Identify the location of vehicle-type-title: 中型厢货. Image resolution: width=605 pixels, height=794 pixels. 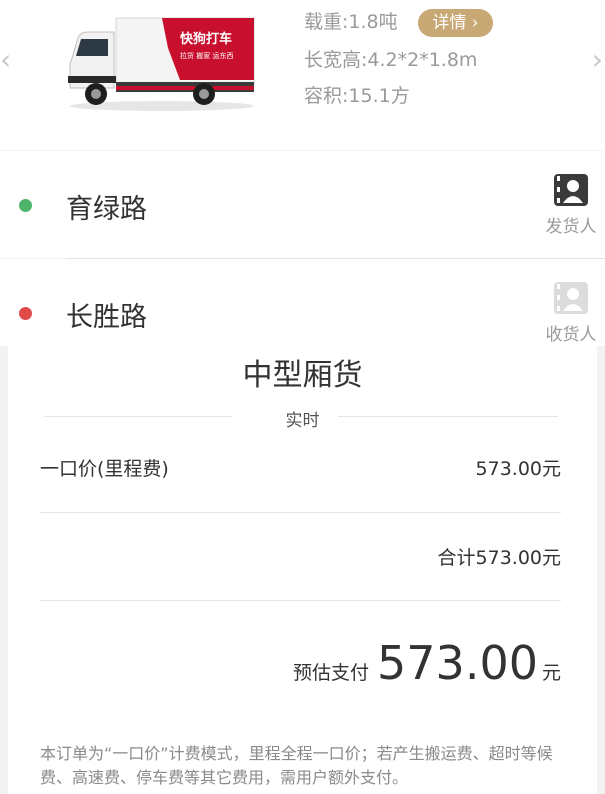
(302, 375).